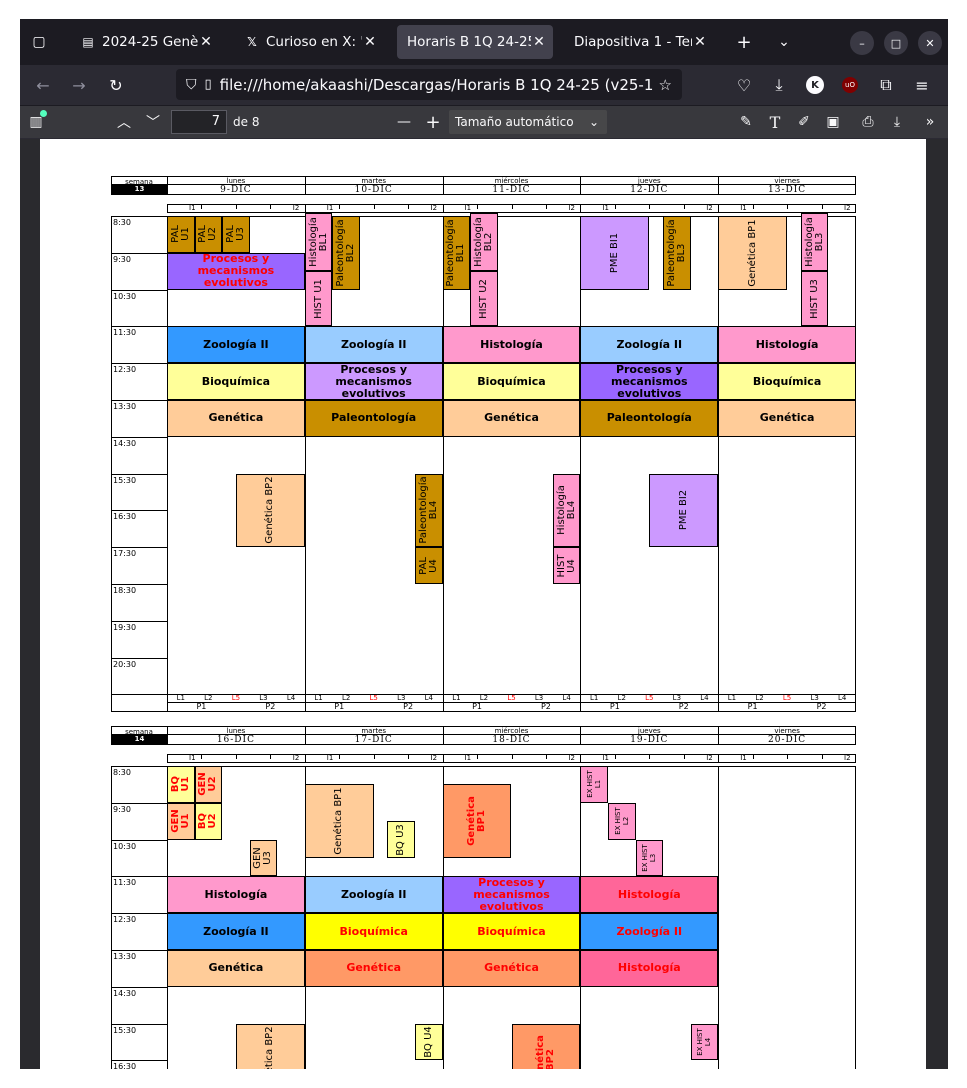 The image size is (967, 1088). Describe the element at coordinates (263, 698) in the screenshot. I see `lab-l: L3` at that location.